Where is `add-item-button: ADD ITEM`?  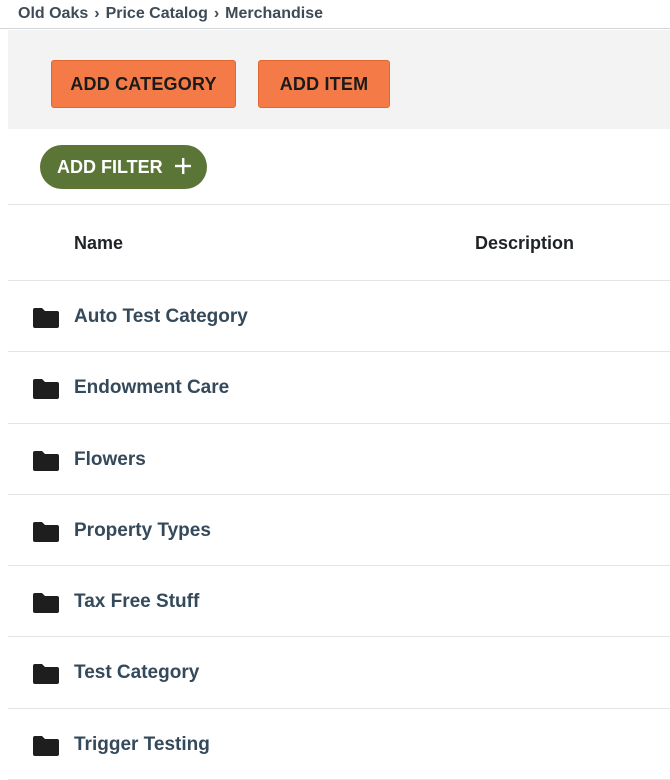
add-item-button: ADD ITEM is located at coordinates (324, 84).